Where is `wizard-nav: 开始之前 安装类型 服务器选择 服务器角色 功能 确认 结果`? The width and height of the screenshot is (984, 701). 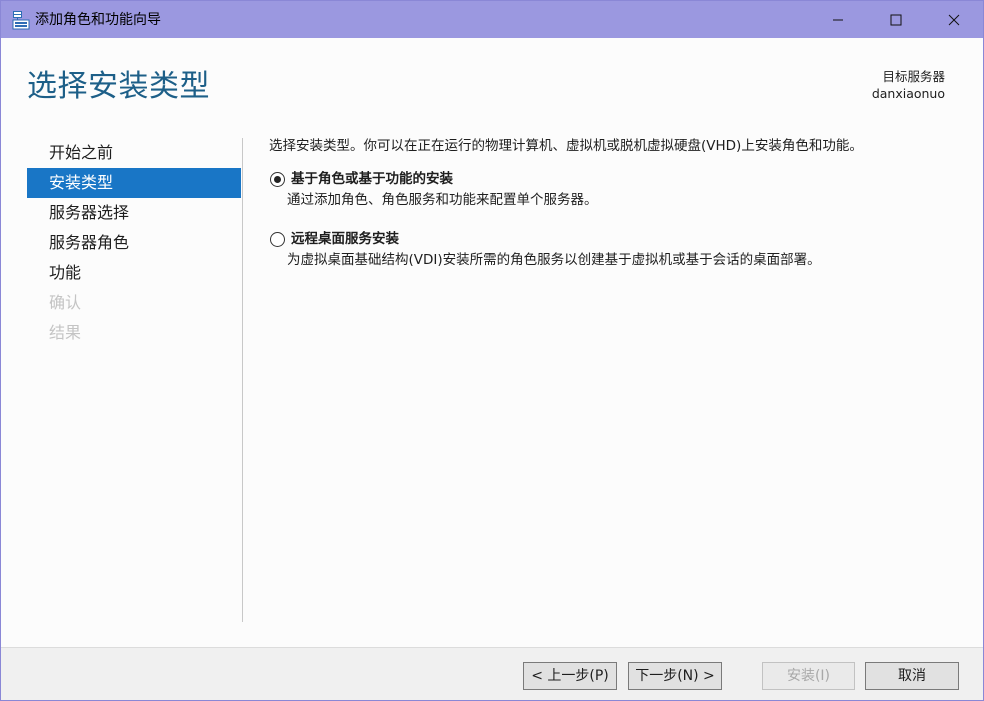
wizard-nav: 开始之前 安装类型 服务器选择 服务器角色 功能 确认 结果 is located at coordinates (134, 243).